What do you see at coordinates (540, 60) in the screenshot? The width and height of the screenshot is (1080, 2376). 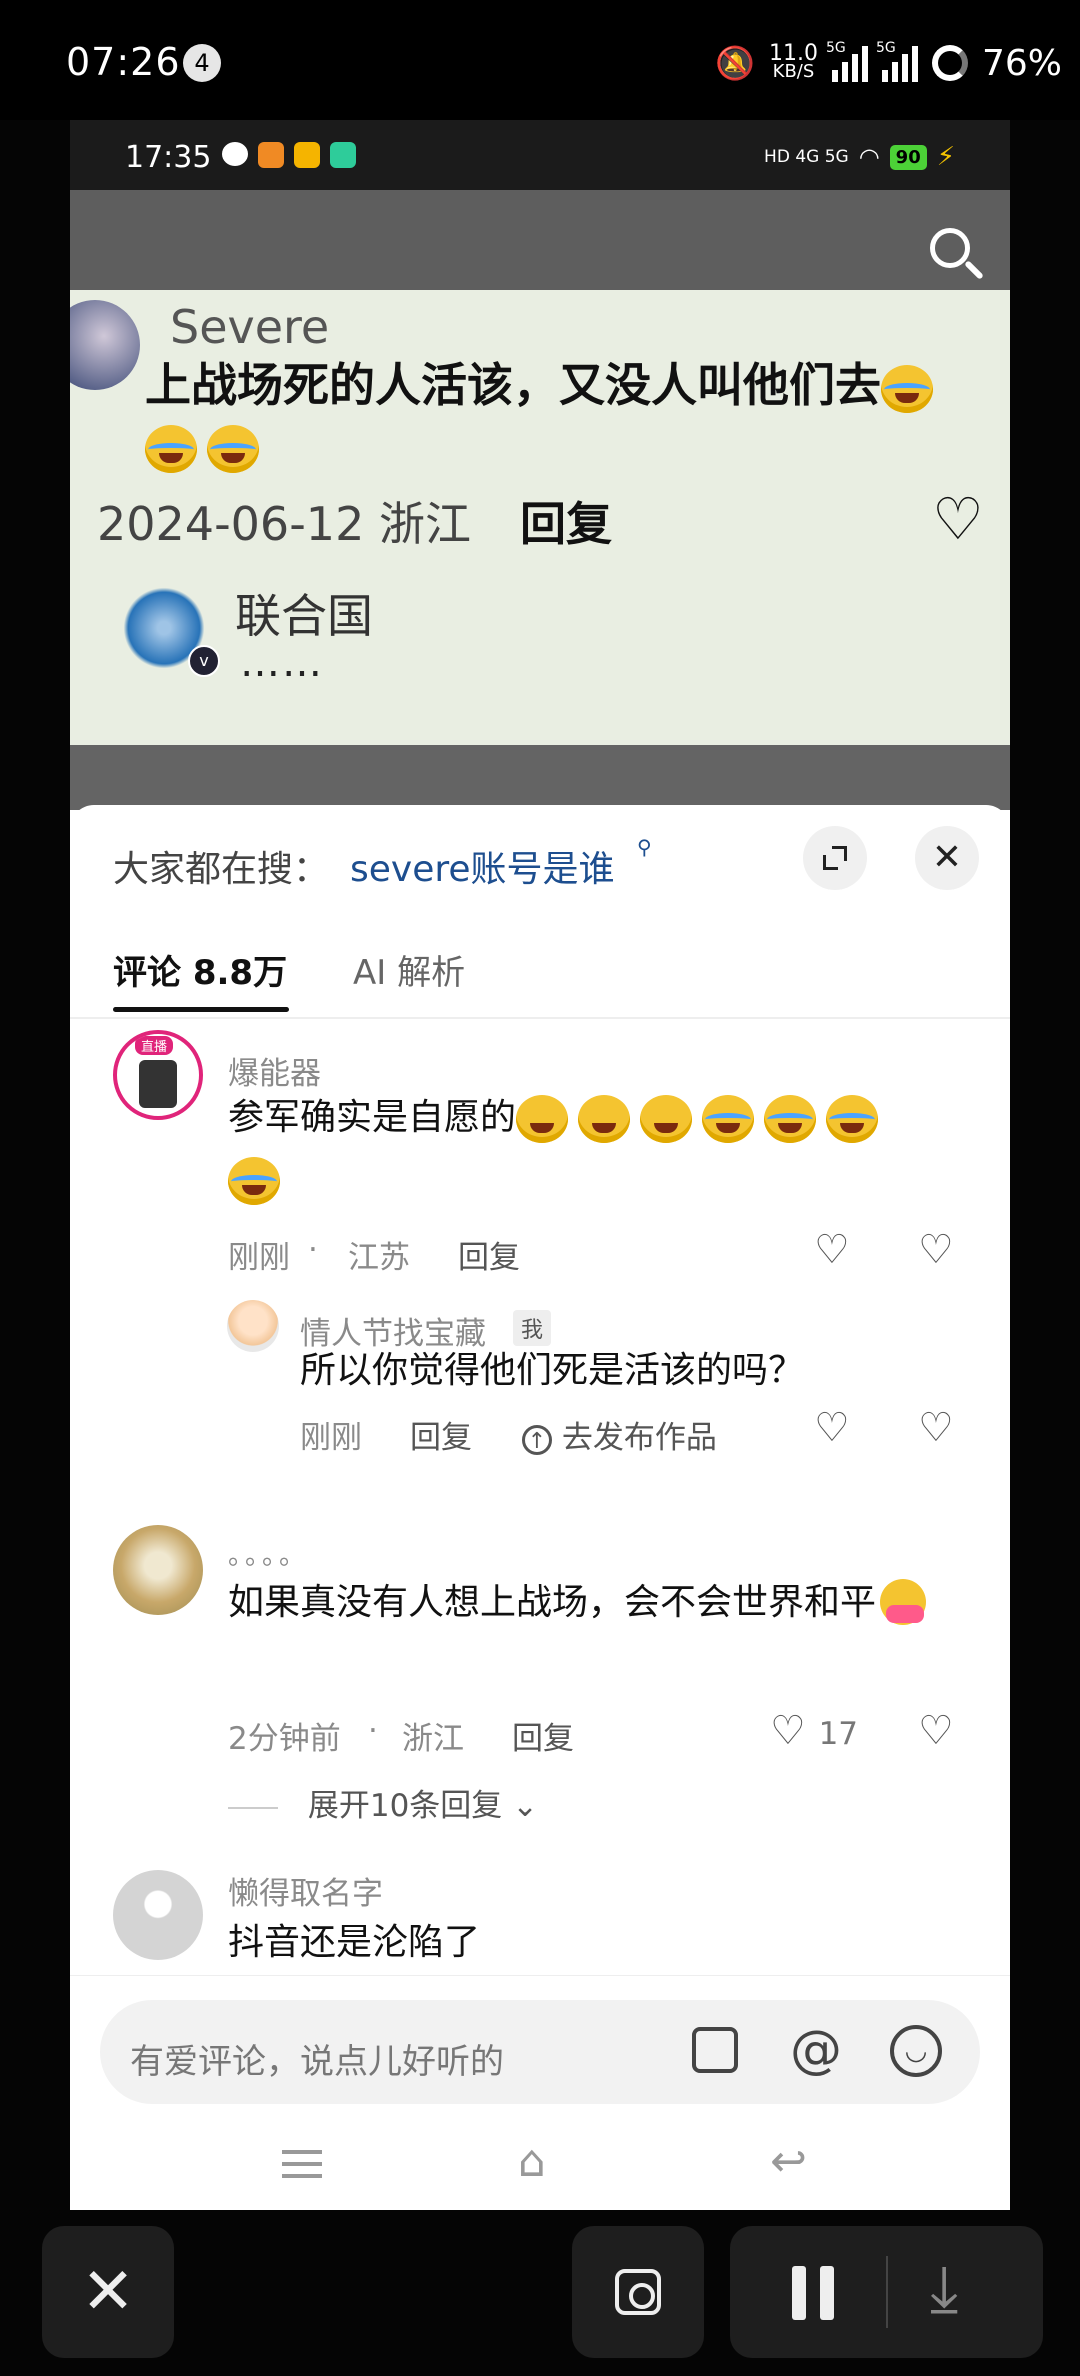 I see `outer-status-bar: 07:26 4 🔕 11.0 KB/S 5G 5G 76%` at bounding box center [540, 60].